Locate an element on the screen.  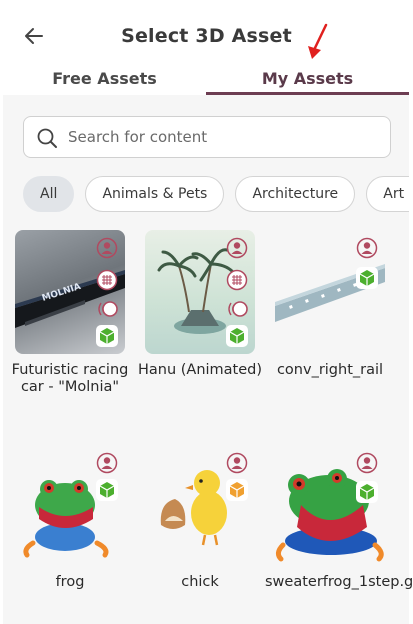
asset-name: Hanu (Animated) is located at coordinates (200, 370).